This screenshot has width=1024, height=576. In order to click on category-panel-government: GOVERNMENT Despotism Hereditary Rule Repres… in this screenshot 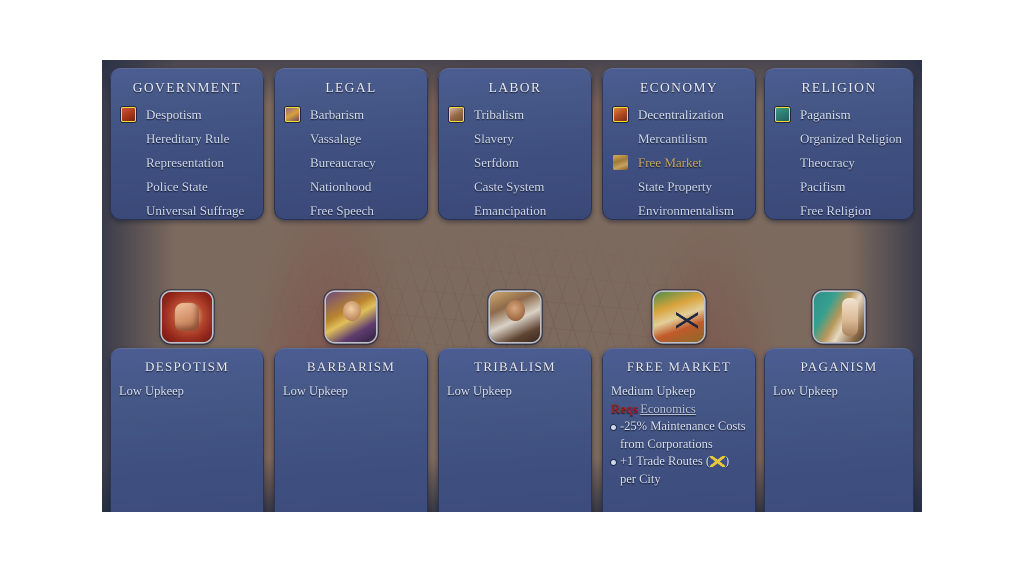, I will do `click(187, 144)`.